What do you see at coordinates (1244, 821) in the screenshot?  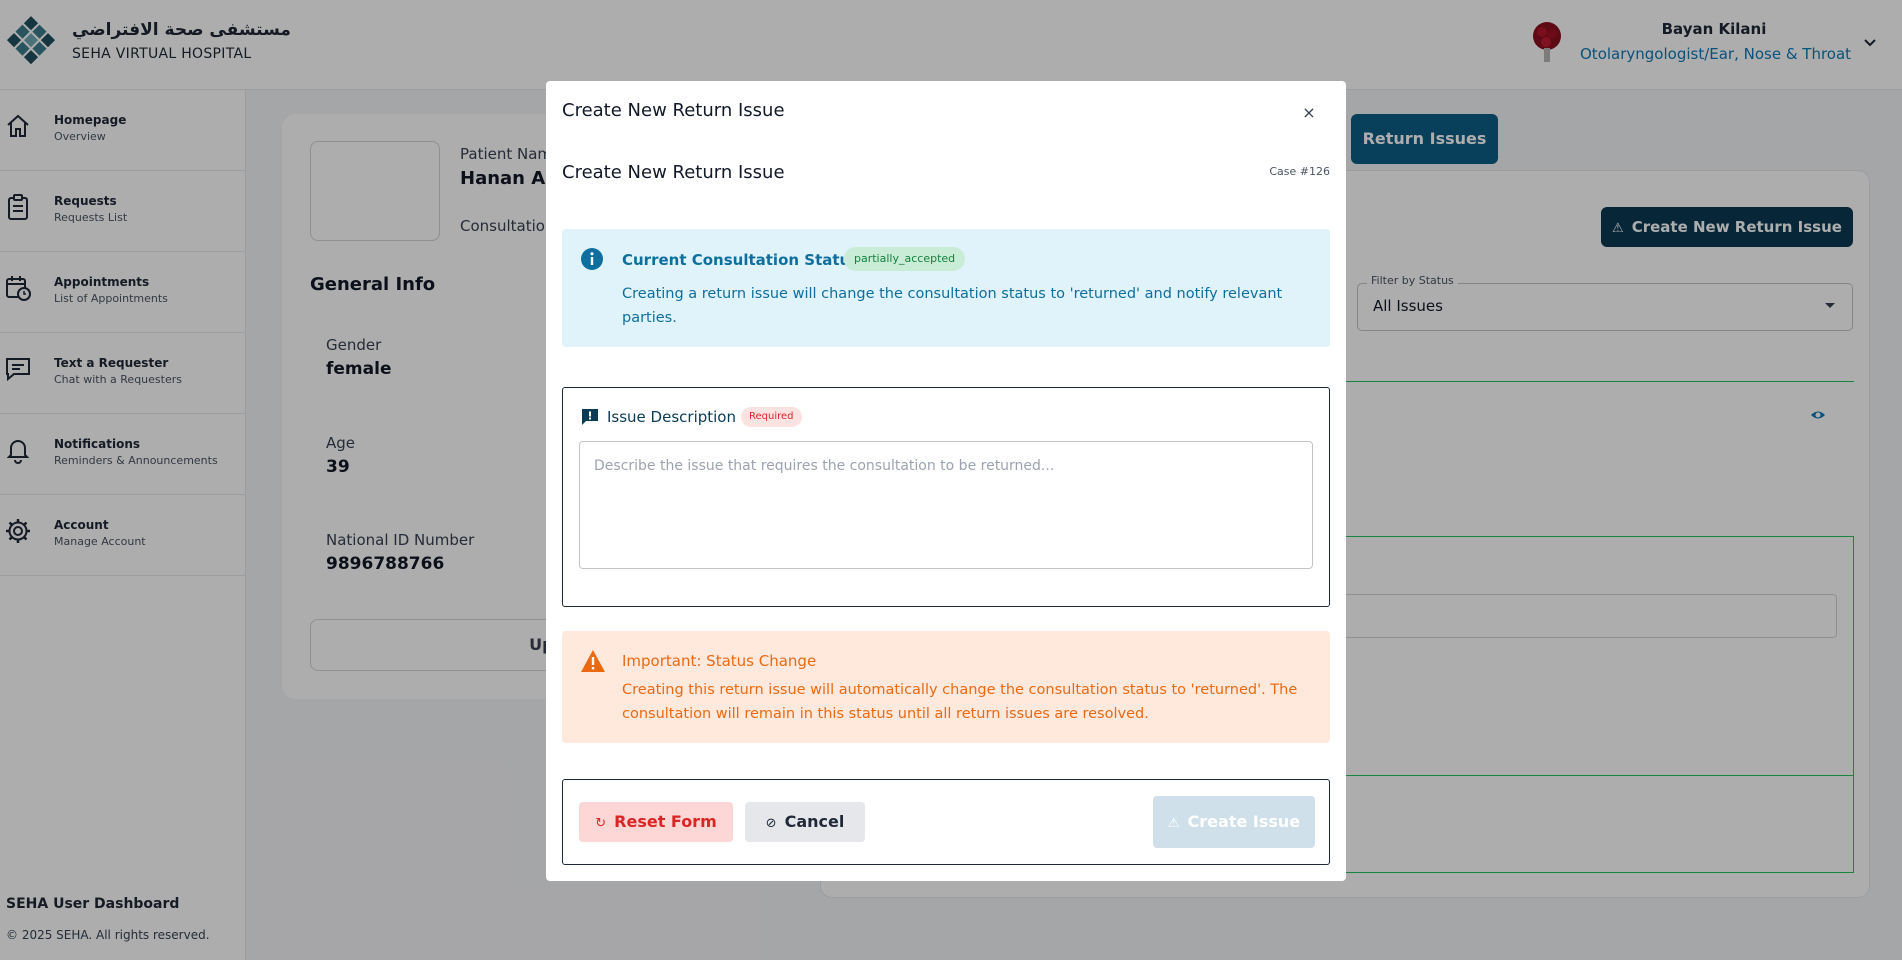 I see `create-issue-label: Create Issue` at bounding box center [1244, 821].